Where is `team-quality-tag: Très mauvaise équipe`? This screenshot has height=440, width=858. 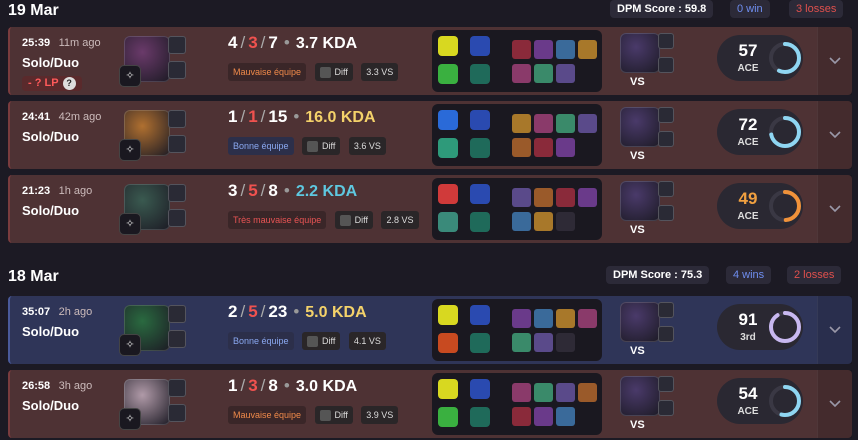 team-quality-tag: Très mauvaise équipe is located at coordinates (277, 220).